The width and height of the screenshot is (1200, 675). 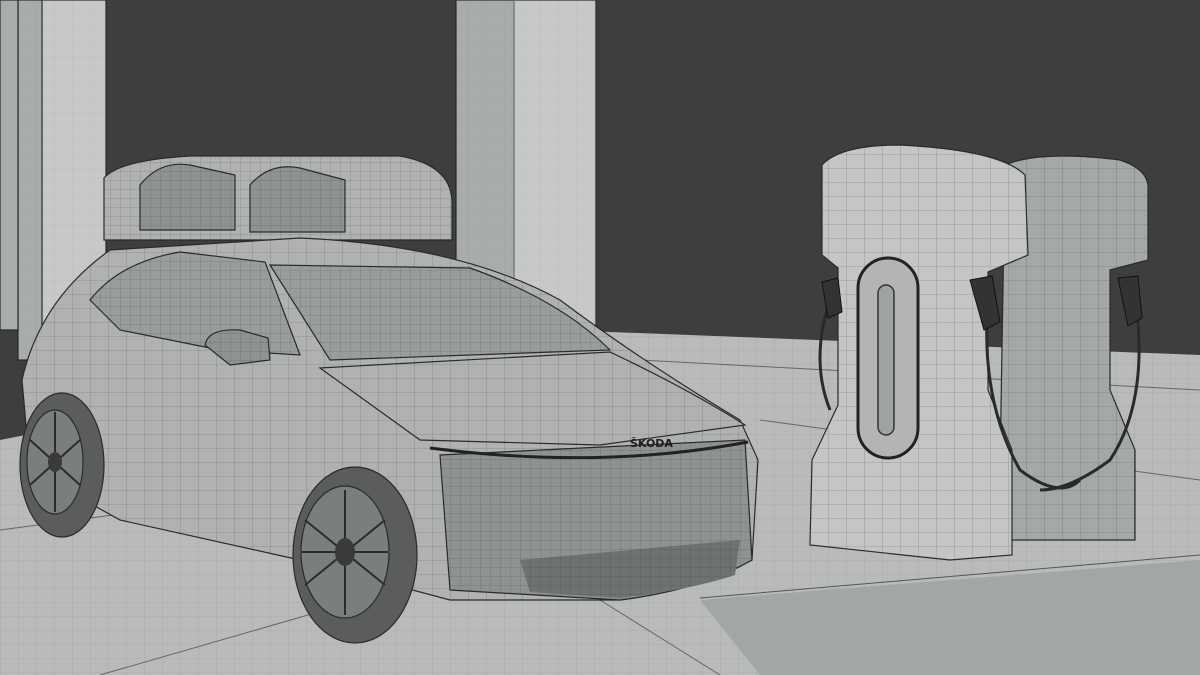 What do you see at coordinates (9, 165) in the screenshot?
I see `pillar-left-far` at bounding box center [9, 165].